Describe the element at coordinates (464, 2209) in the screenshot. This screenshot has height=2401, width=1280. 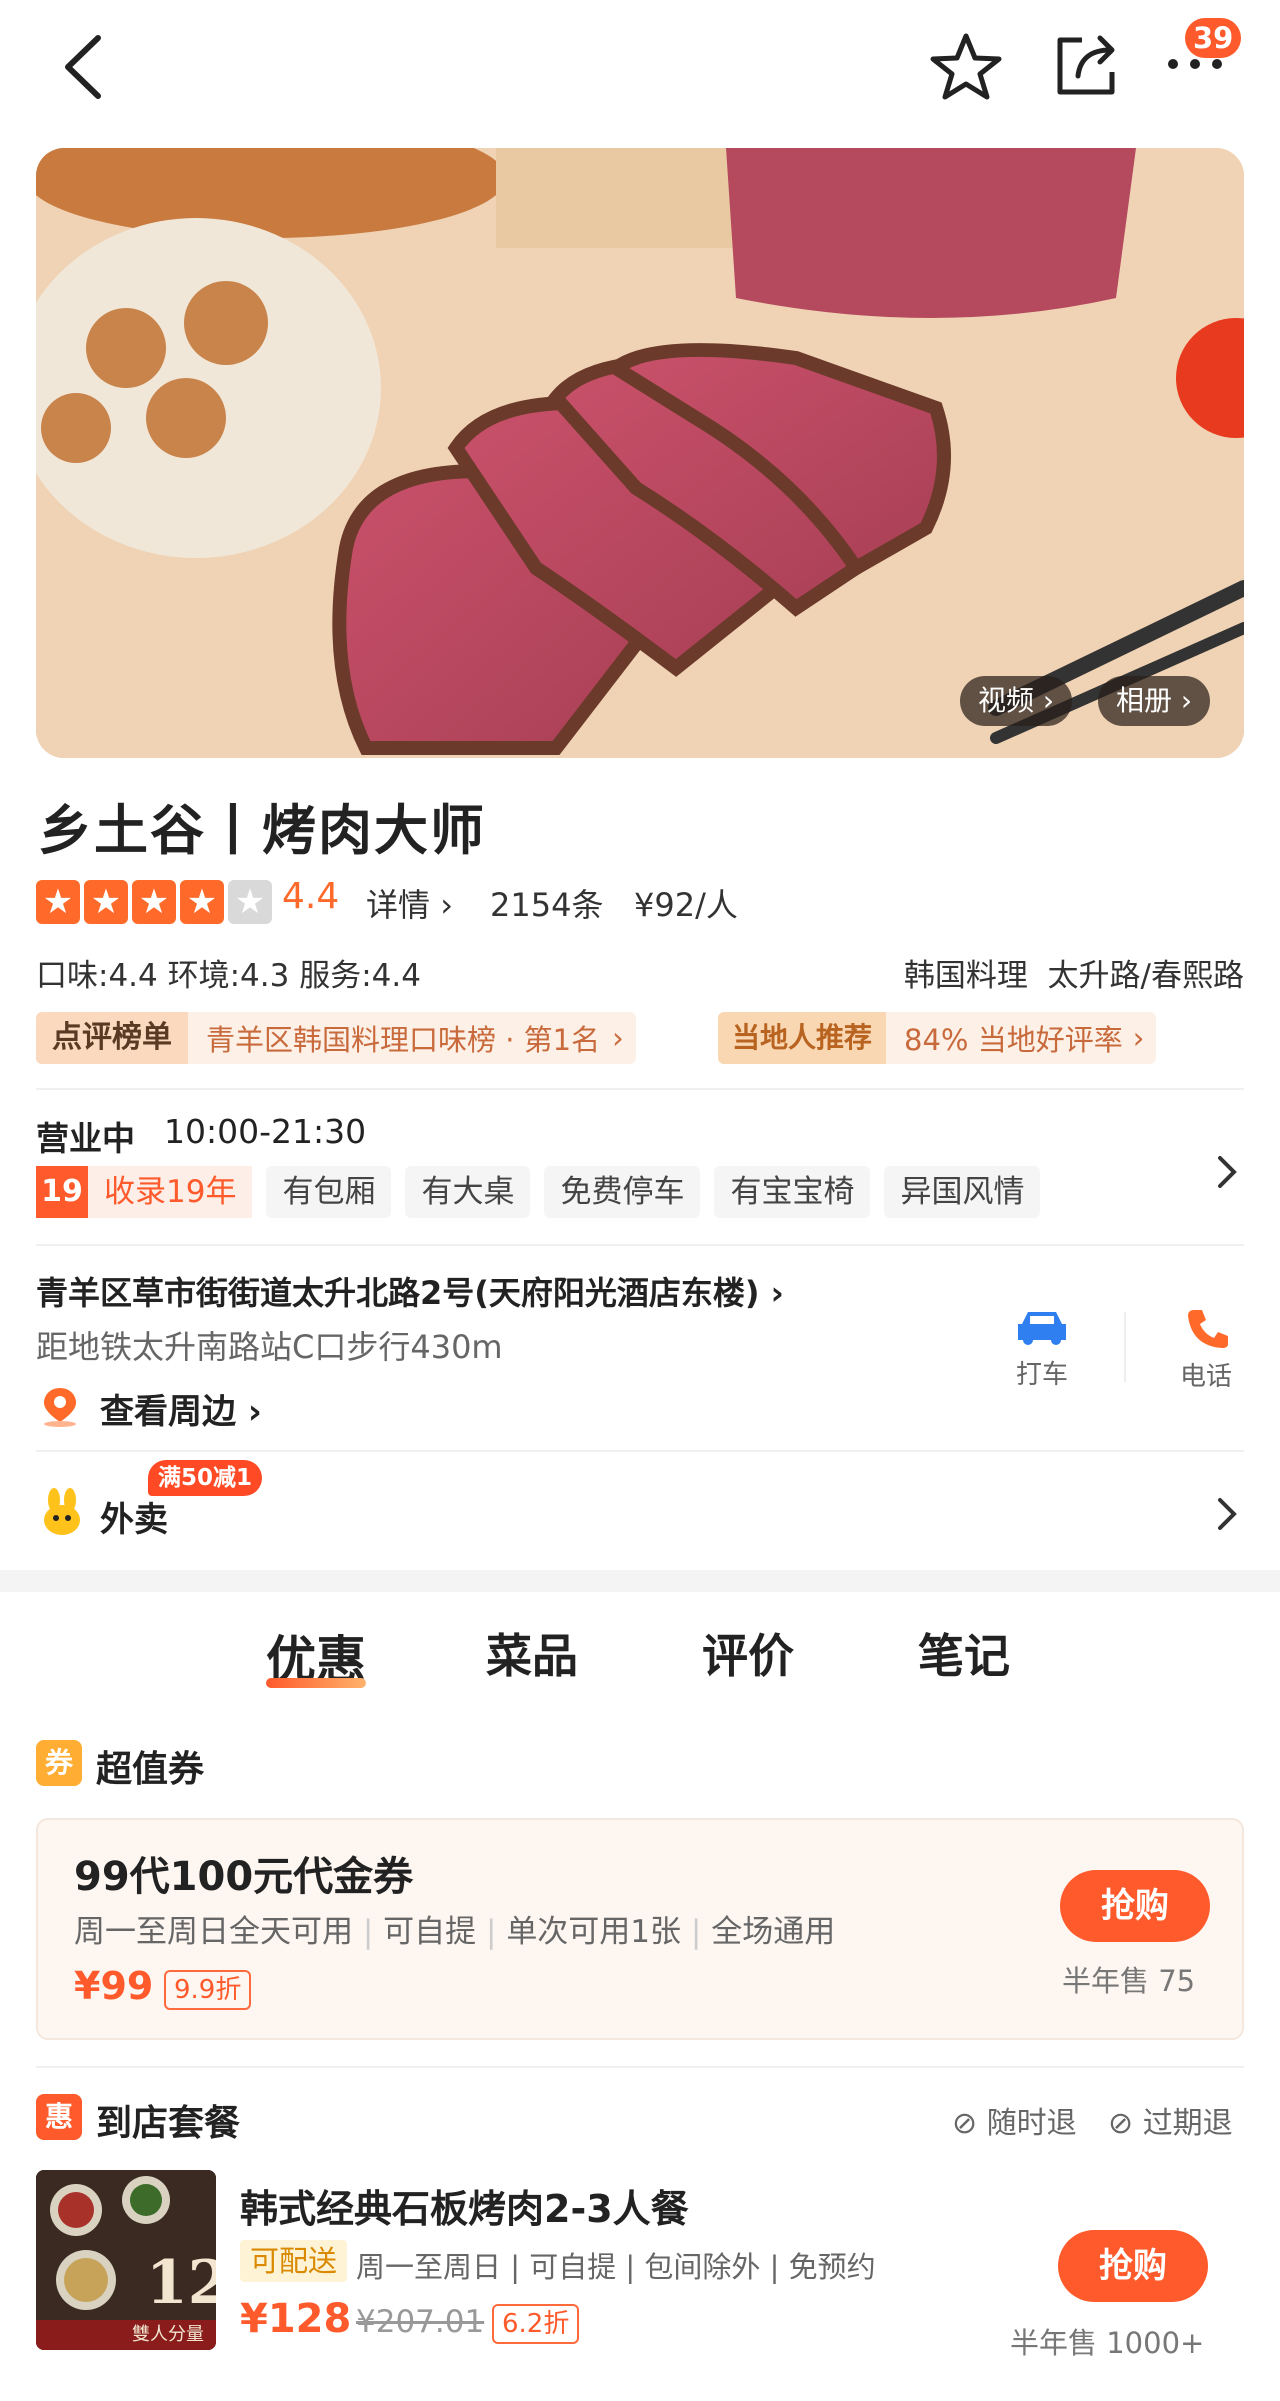
I see `package-name: 韩式经典石板烤肉2-3人餐` at that location.